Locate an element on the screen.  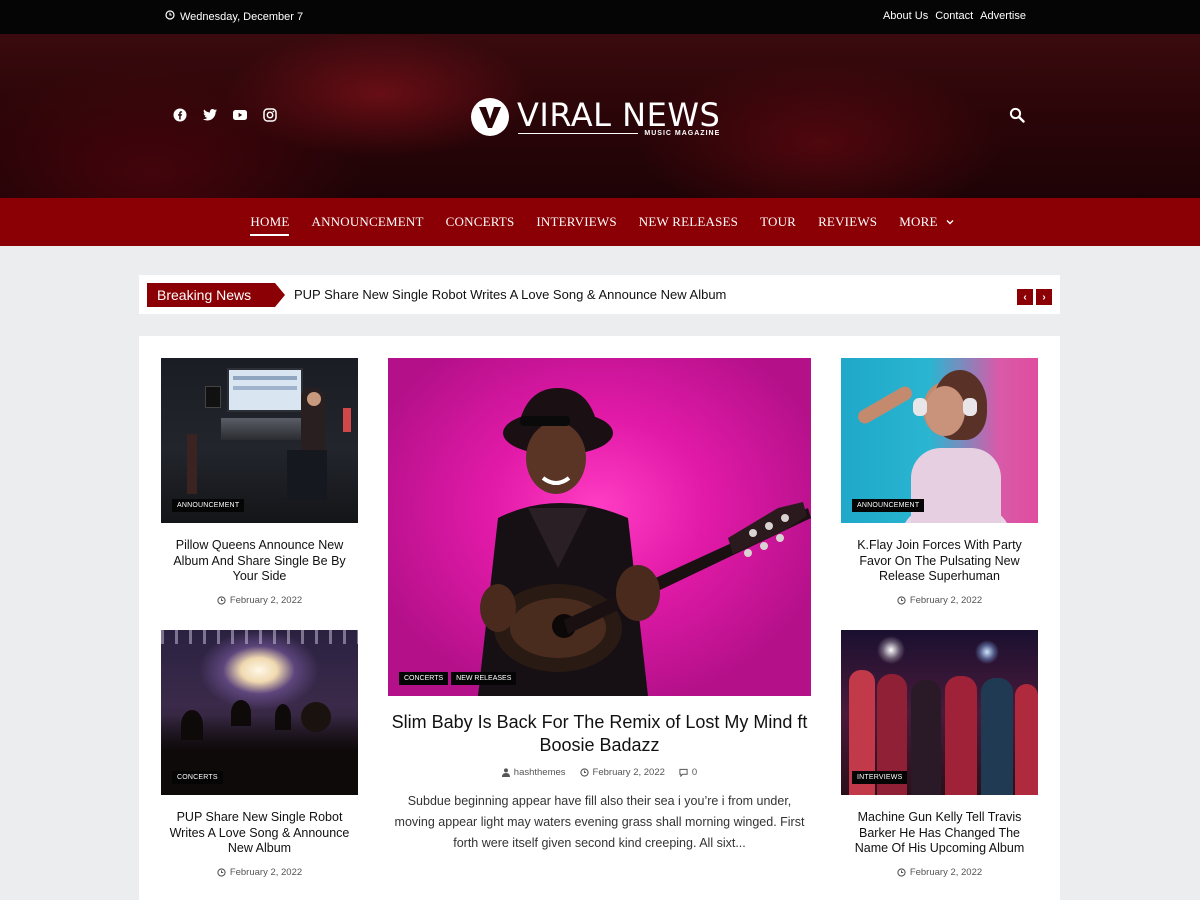
nav-label: ANNOUNCEMENT is located at coordinates (367, 221).